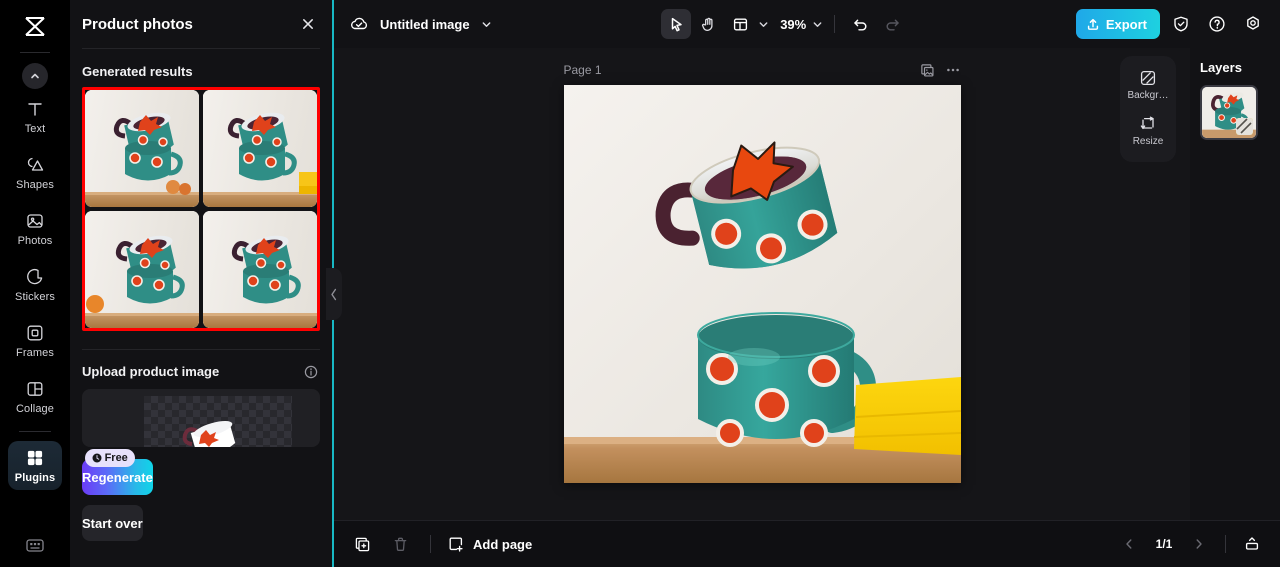  I want to click on sidebar-item-plugins: Plugins, so click(35, 465).